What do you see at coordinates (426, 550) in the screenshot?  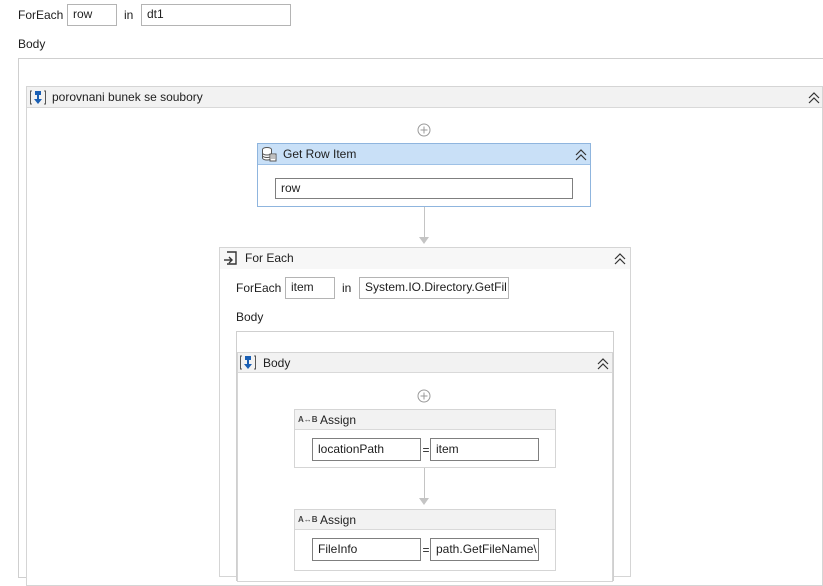 I see `assign-2-equals: =` at bounding box center [426, 550].